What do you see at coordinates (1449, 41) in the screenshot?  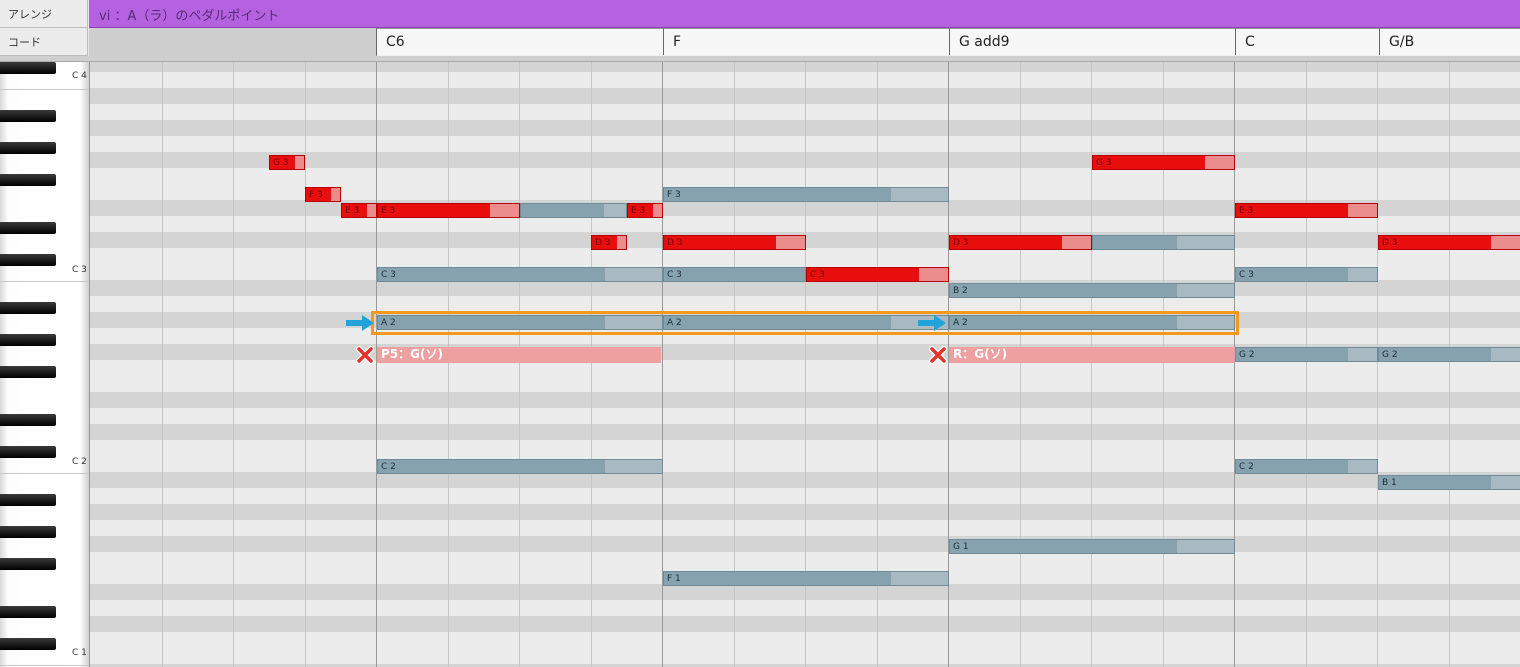 I see `chord-g-over-b: G/B` at bounding box center [1449, 41].